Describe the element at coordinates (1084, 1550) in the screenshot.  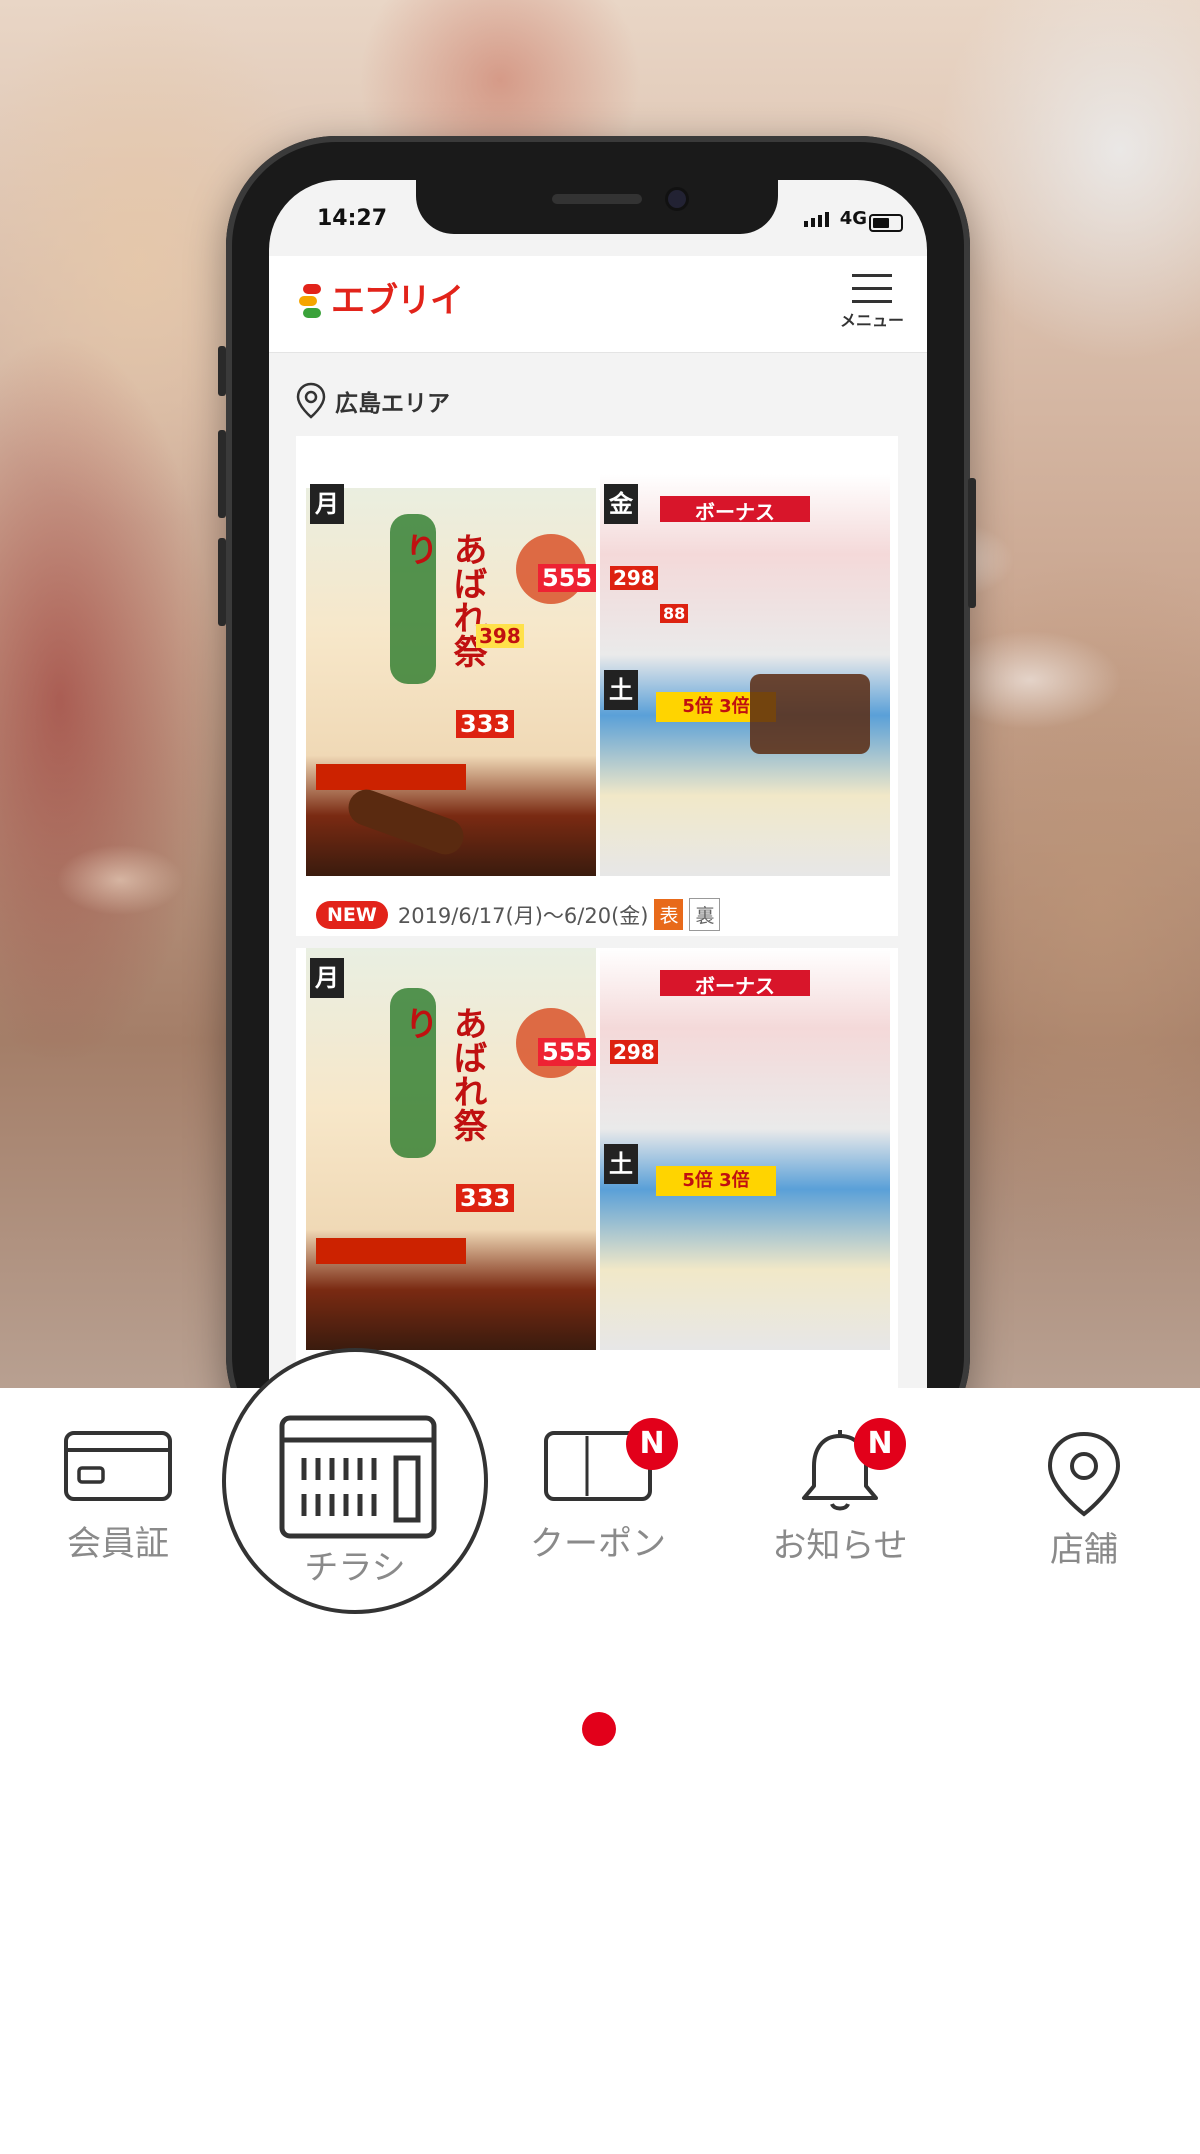
I see `nav-label-stores: 店舗` at that location.